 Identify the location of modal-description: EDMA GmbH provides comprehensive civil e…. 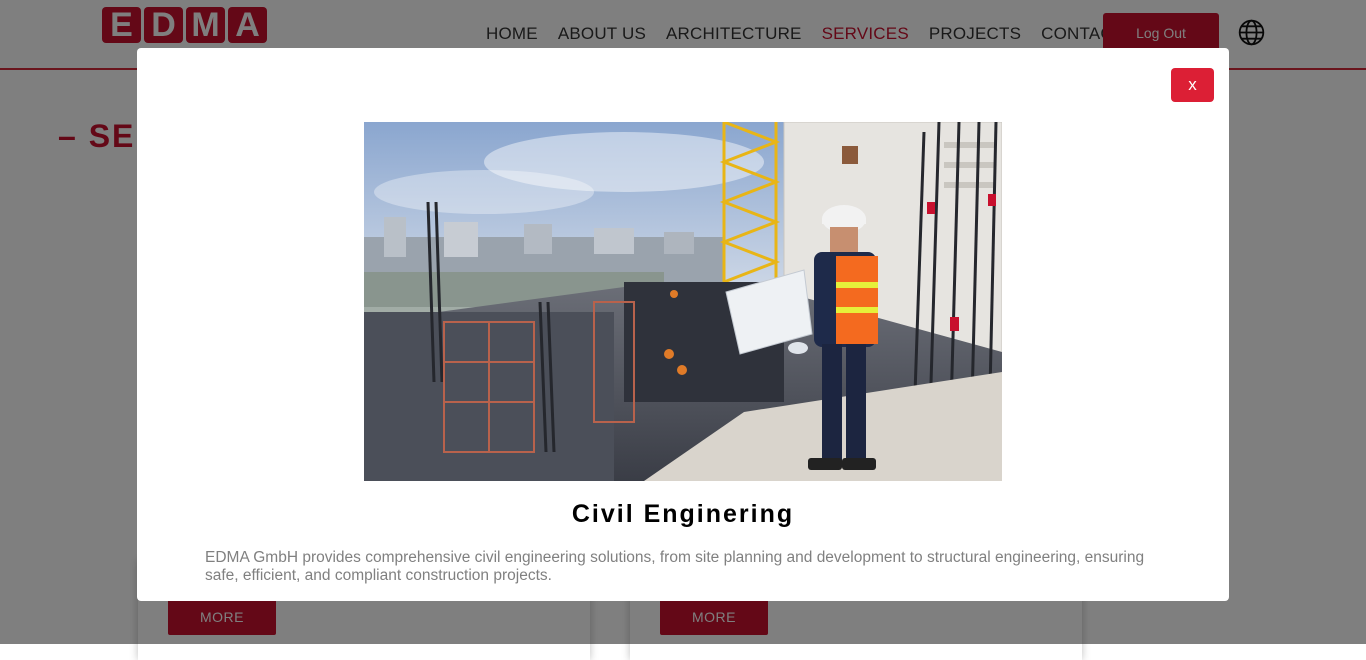
(675, 566).